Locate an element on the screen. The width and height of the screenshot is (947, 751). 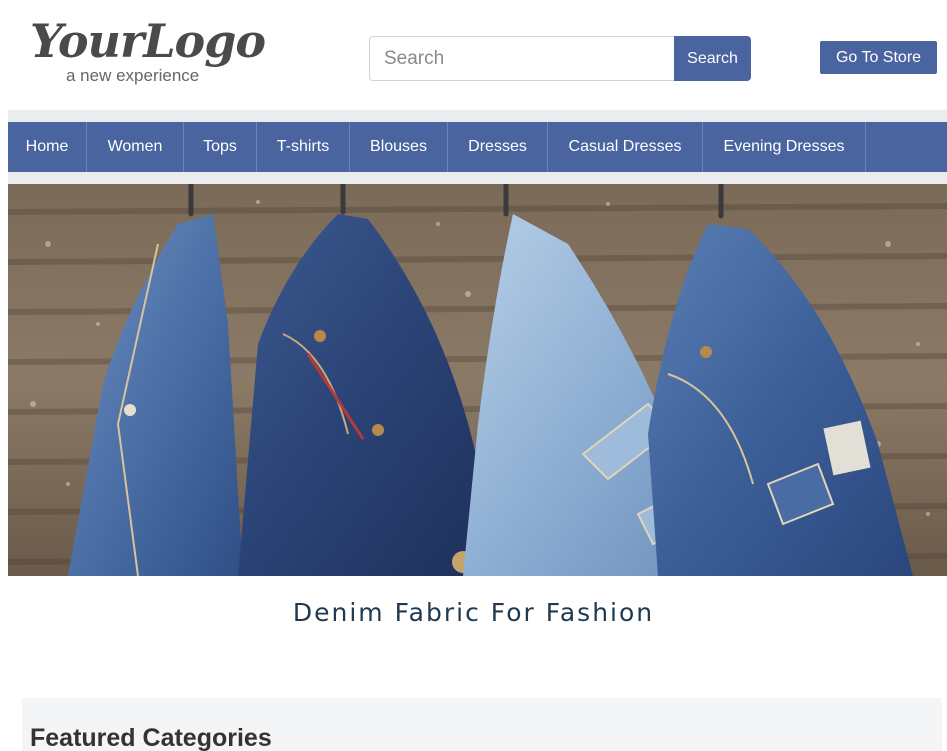
nav-item-evening-dresses: Evening Dresses is located at coordinates (784, 147).